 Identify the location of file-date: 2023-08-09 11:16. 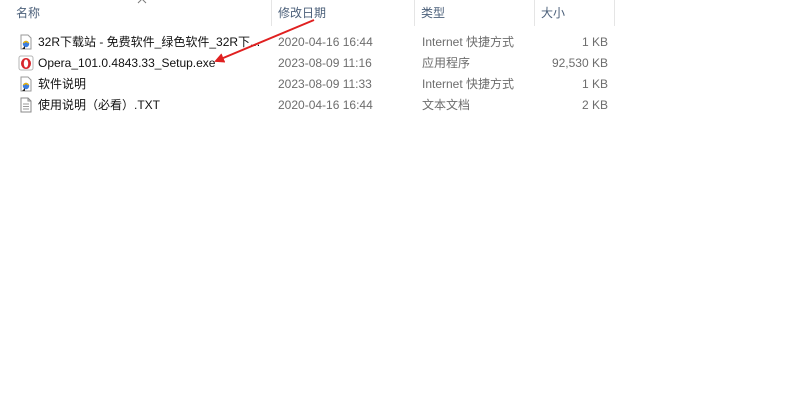
(325, 63).